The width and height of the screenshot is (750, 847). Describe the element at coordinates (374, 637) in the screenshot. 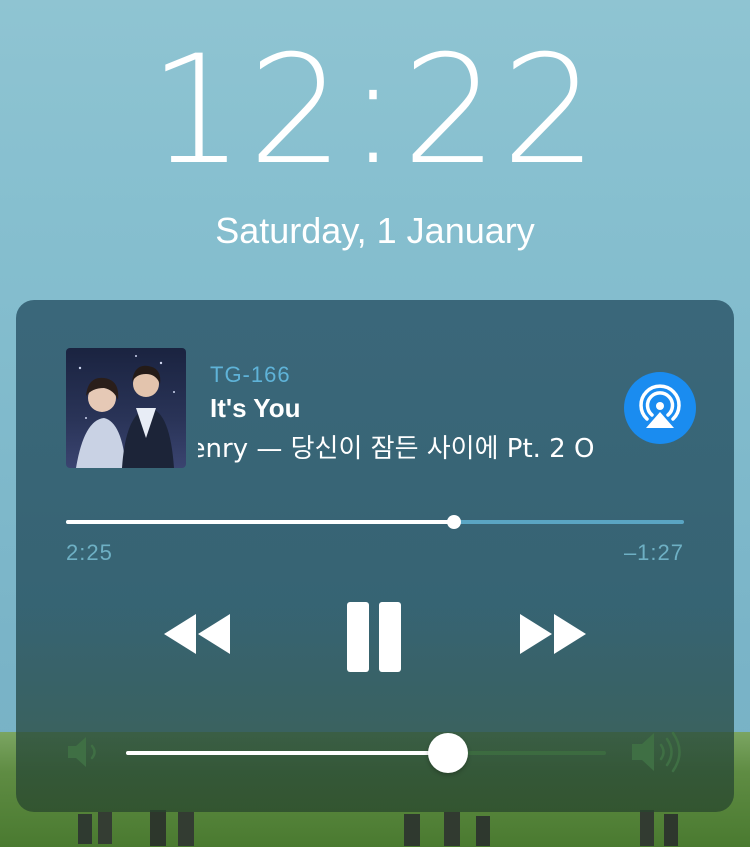

I see `pause-icon` at that location.